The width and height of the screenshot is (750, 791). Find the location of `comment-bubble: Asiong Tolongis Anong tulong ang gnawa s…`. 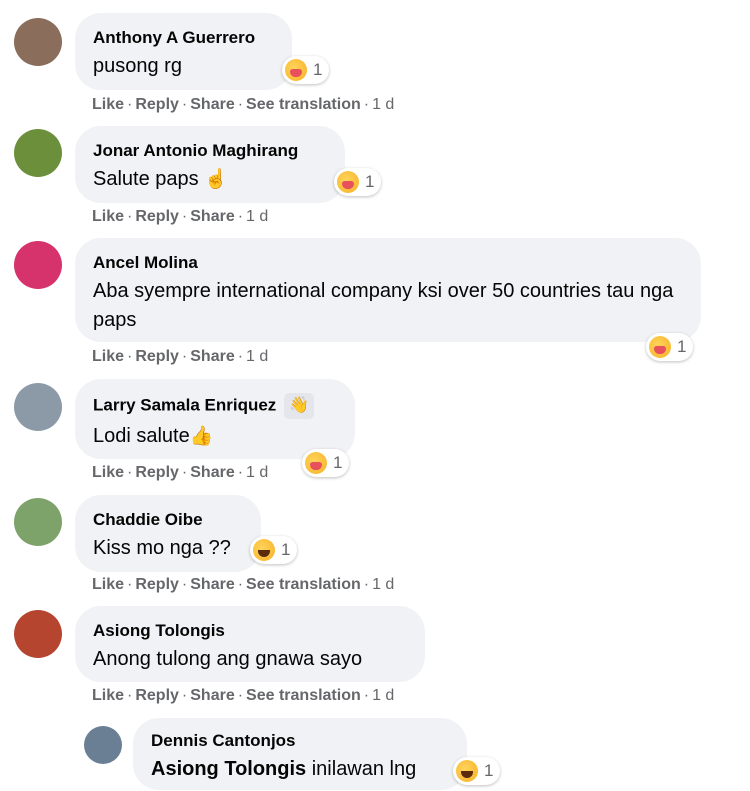

comment-bubble: Asiong Tolongis Anong tulong ang gnawa s… is located at coordinates (250, 644).